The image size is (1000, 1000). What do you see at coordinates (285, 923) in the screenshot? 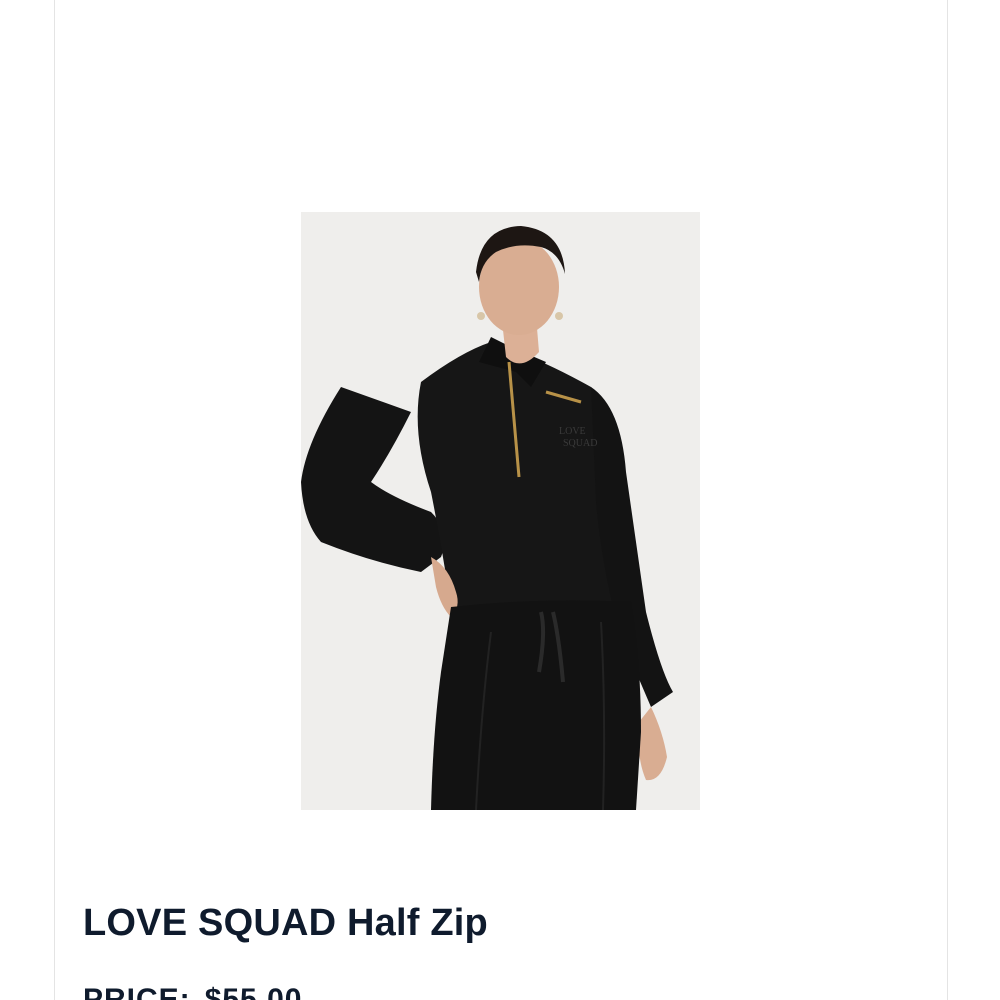
I see `product-title: LOVE SQUAD Half Zip` at bounding box center [285, 923].